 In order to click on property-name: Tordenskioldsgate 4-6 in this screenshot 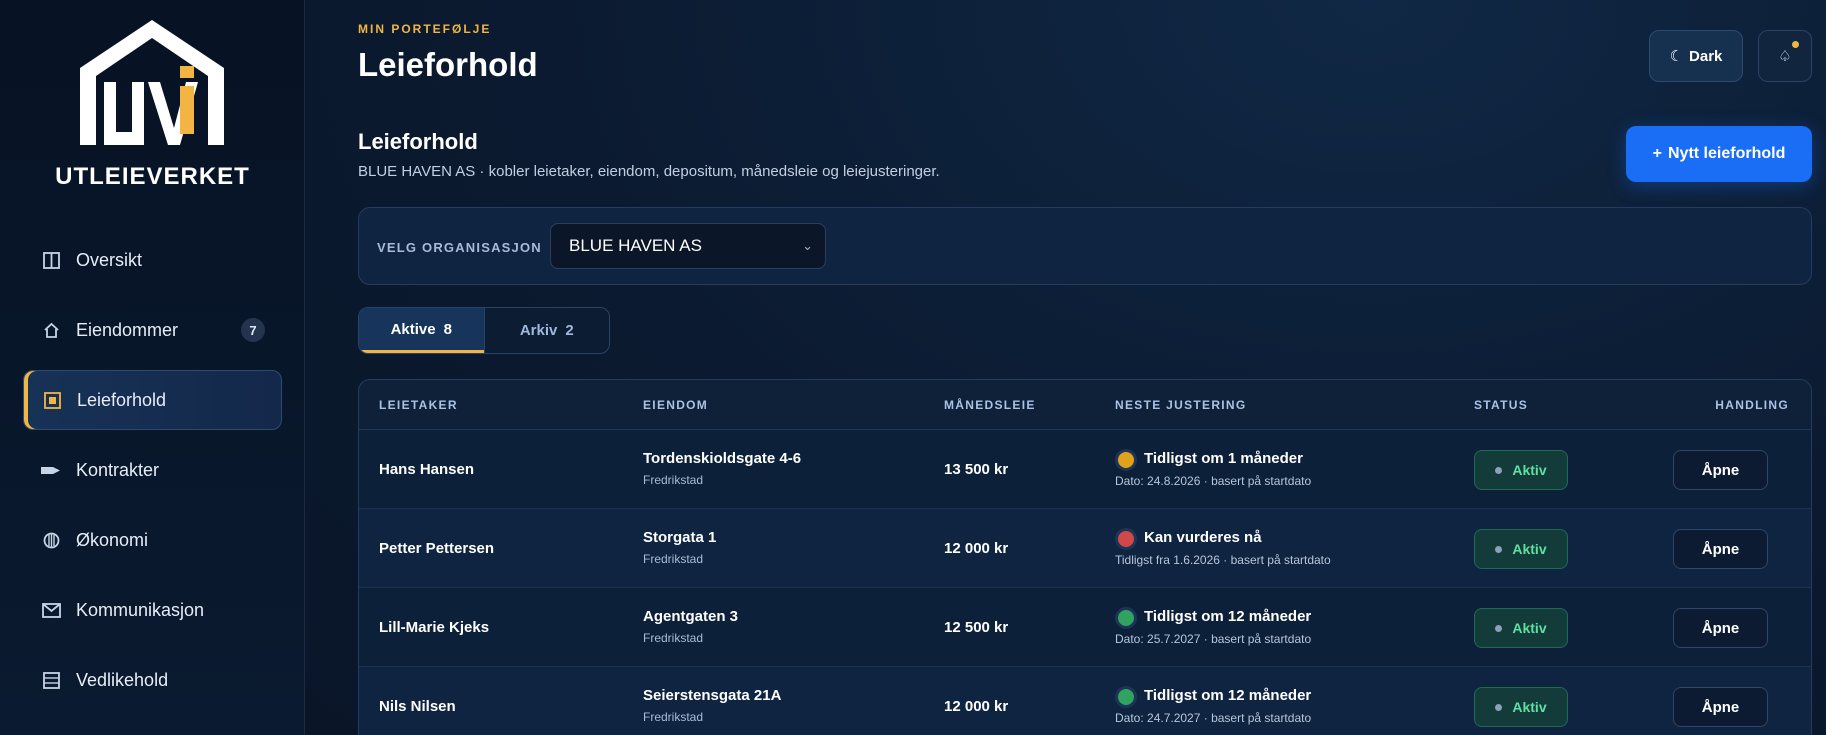, I will do `click(722, 458)`.